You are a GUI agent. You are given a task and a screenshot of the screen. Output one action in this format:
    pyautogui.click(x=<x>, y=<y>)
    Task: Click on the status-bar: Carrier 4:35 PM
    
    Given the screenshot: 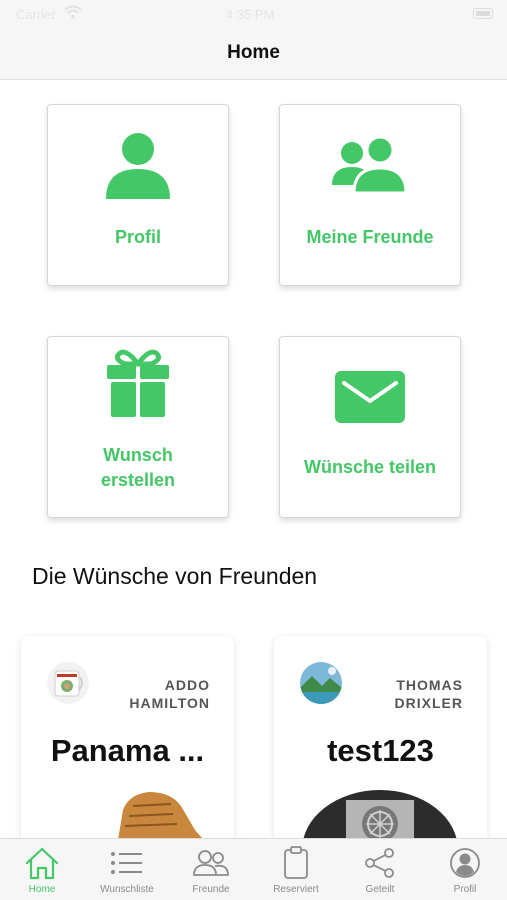 What is the action you would take?
    pyautogui.click(x=253, y=15)
    